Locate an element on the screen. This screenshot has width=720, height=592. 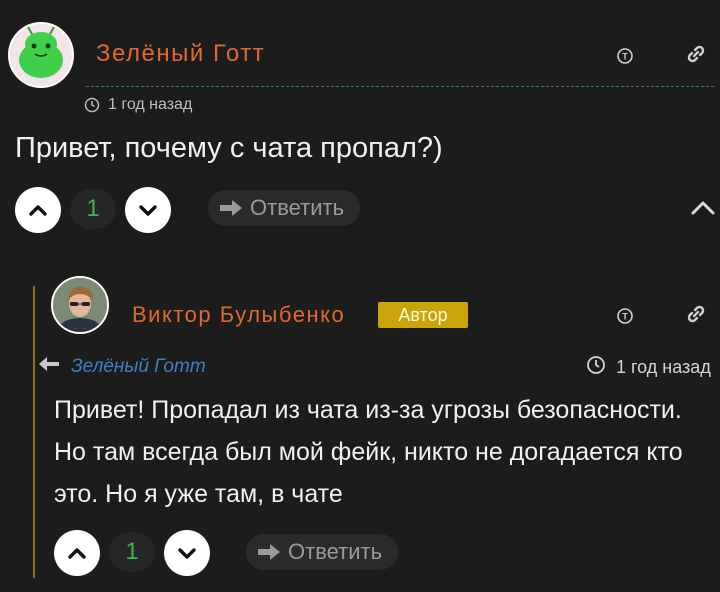
reply-time-label: 1 год назад is located at coordinates (663, 367).